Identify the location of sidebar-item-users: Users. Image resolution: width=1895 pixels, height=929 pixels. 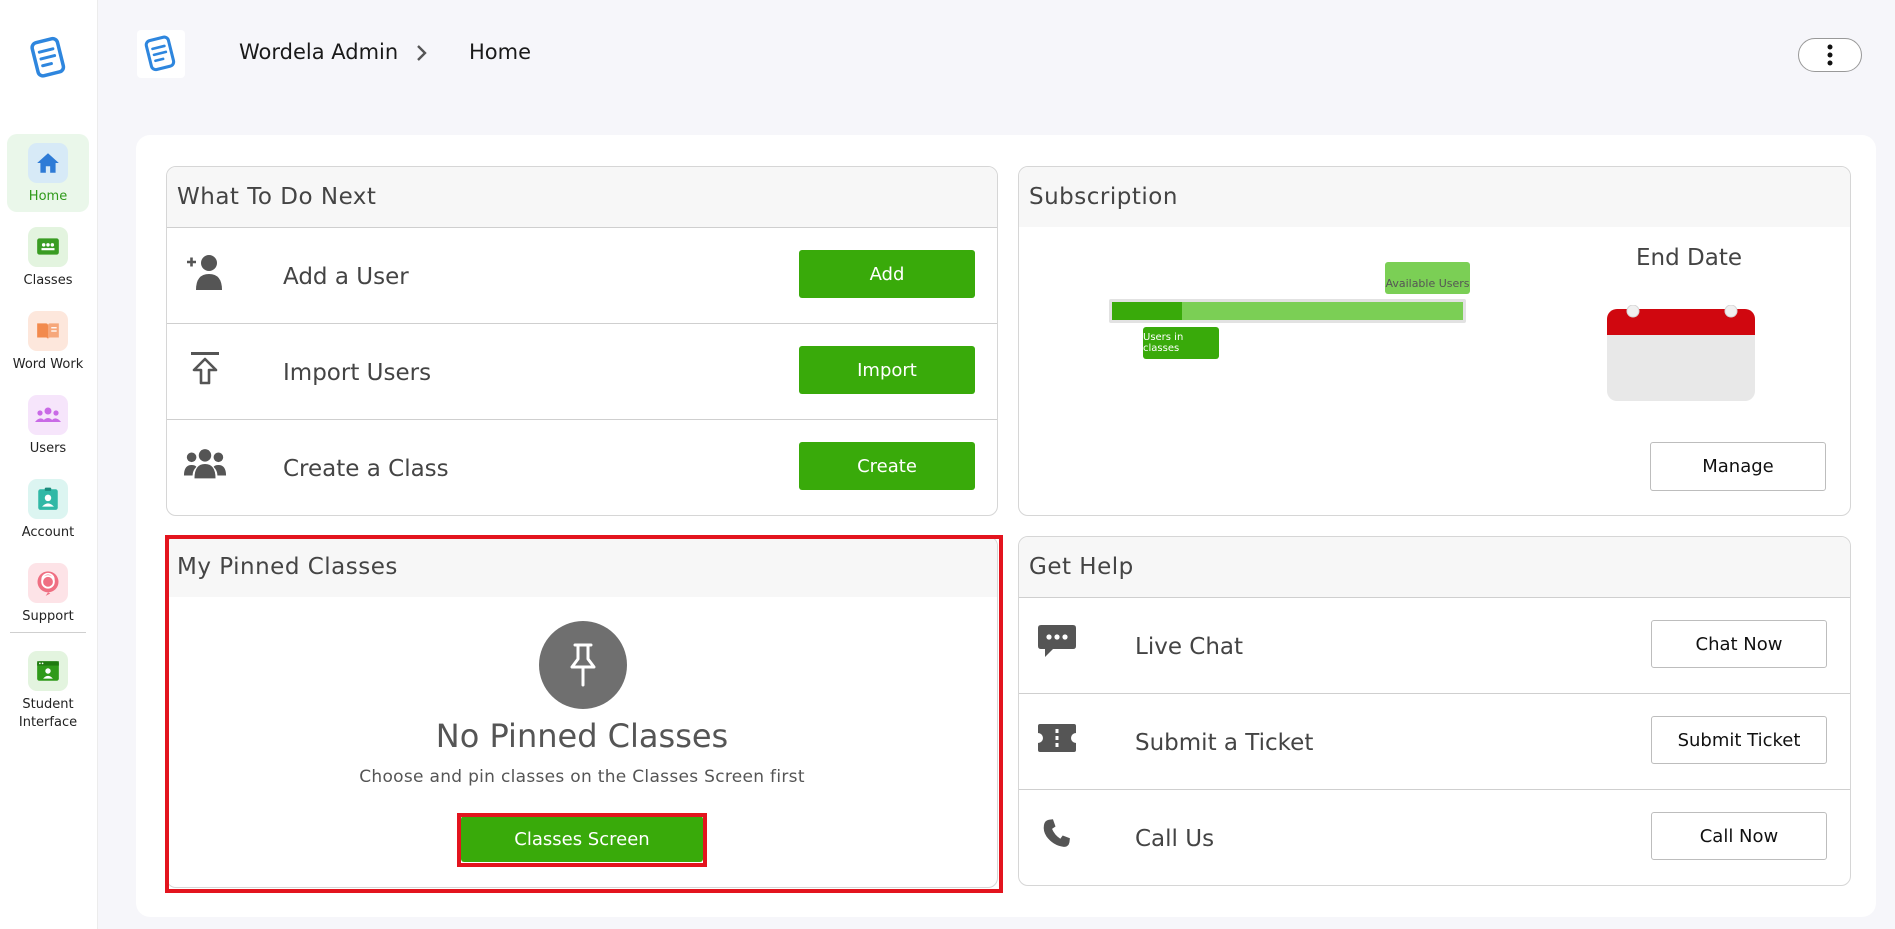
(48, 425).